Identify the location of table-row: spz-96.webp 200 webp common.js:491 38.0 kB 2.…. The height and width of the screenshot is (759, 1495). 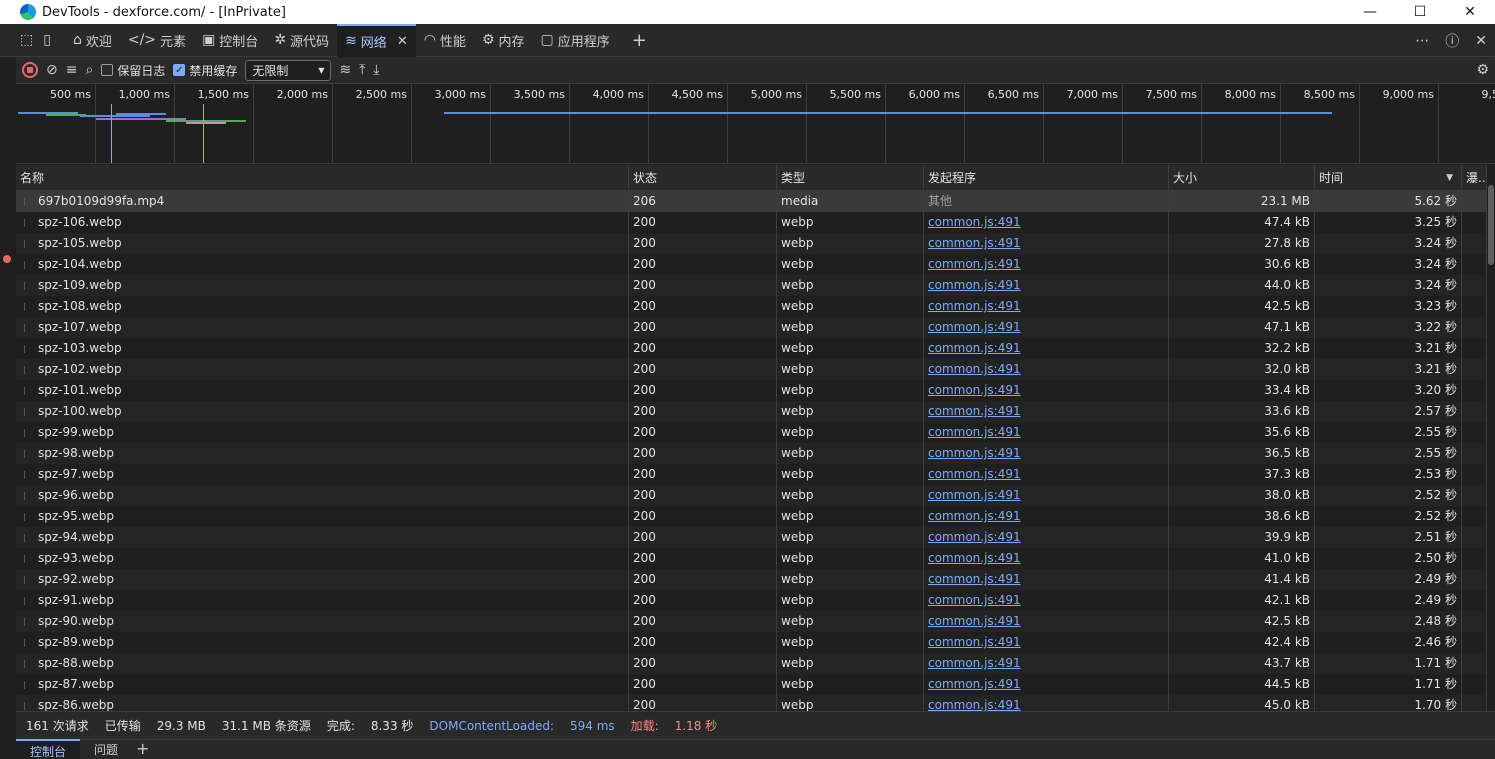
(751, 495).